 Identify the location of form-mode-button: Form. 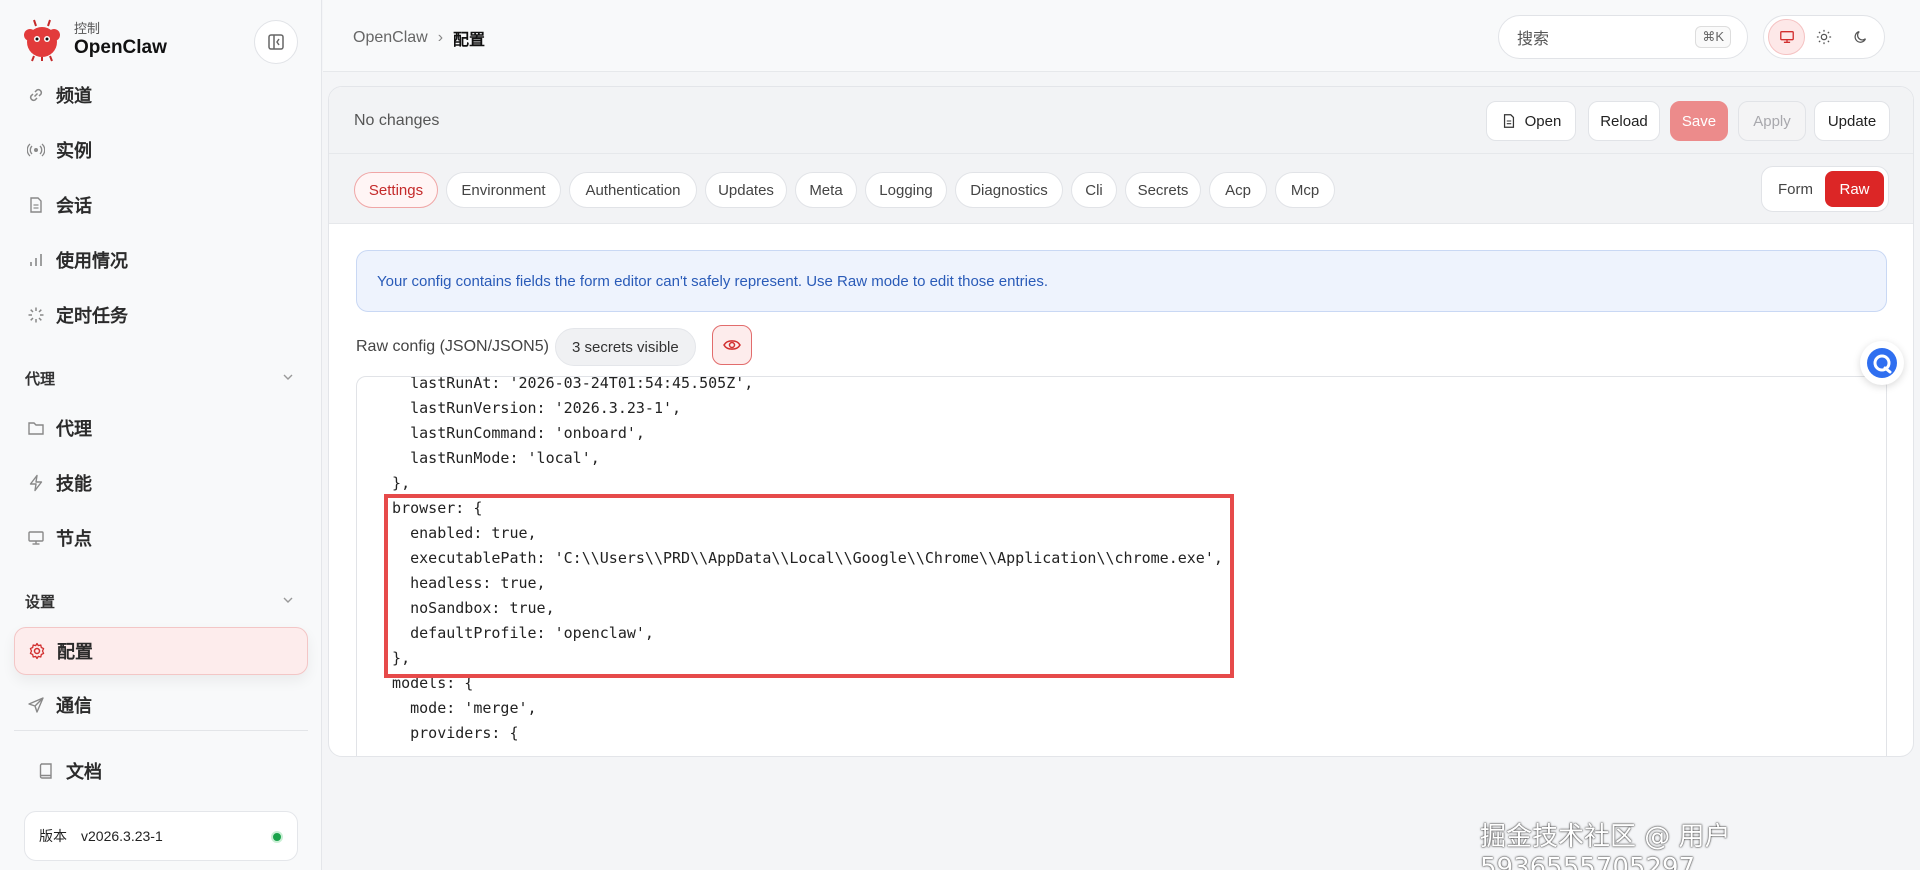
(1795, 189).